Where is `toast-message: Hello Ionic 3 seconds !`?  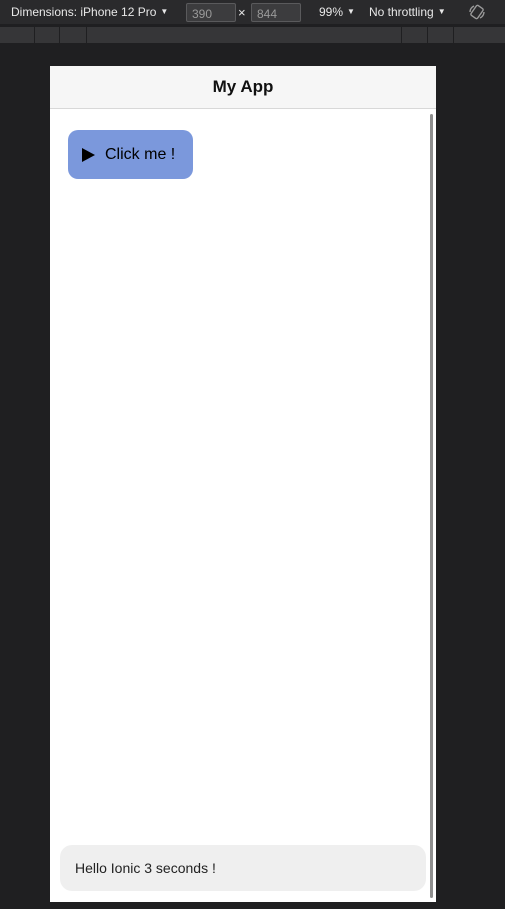
toast-message: Hello Ionic 3 seconds ! is located at coordinates (145, 868).